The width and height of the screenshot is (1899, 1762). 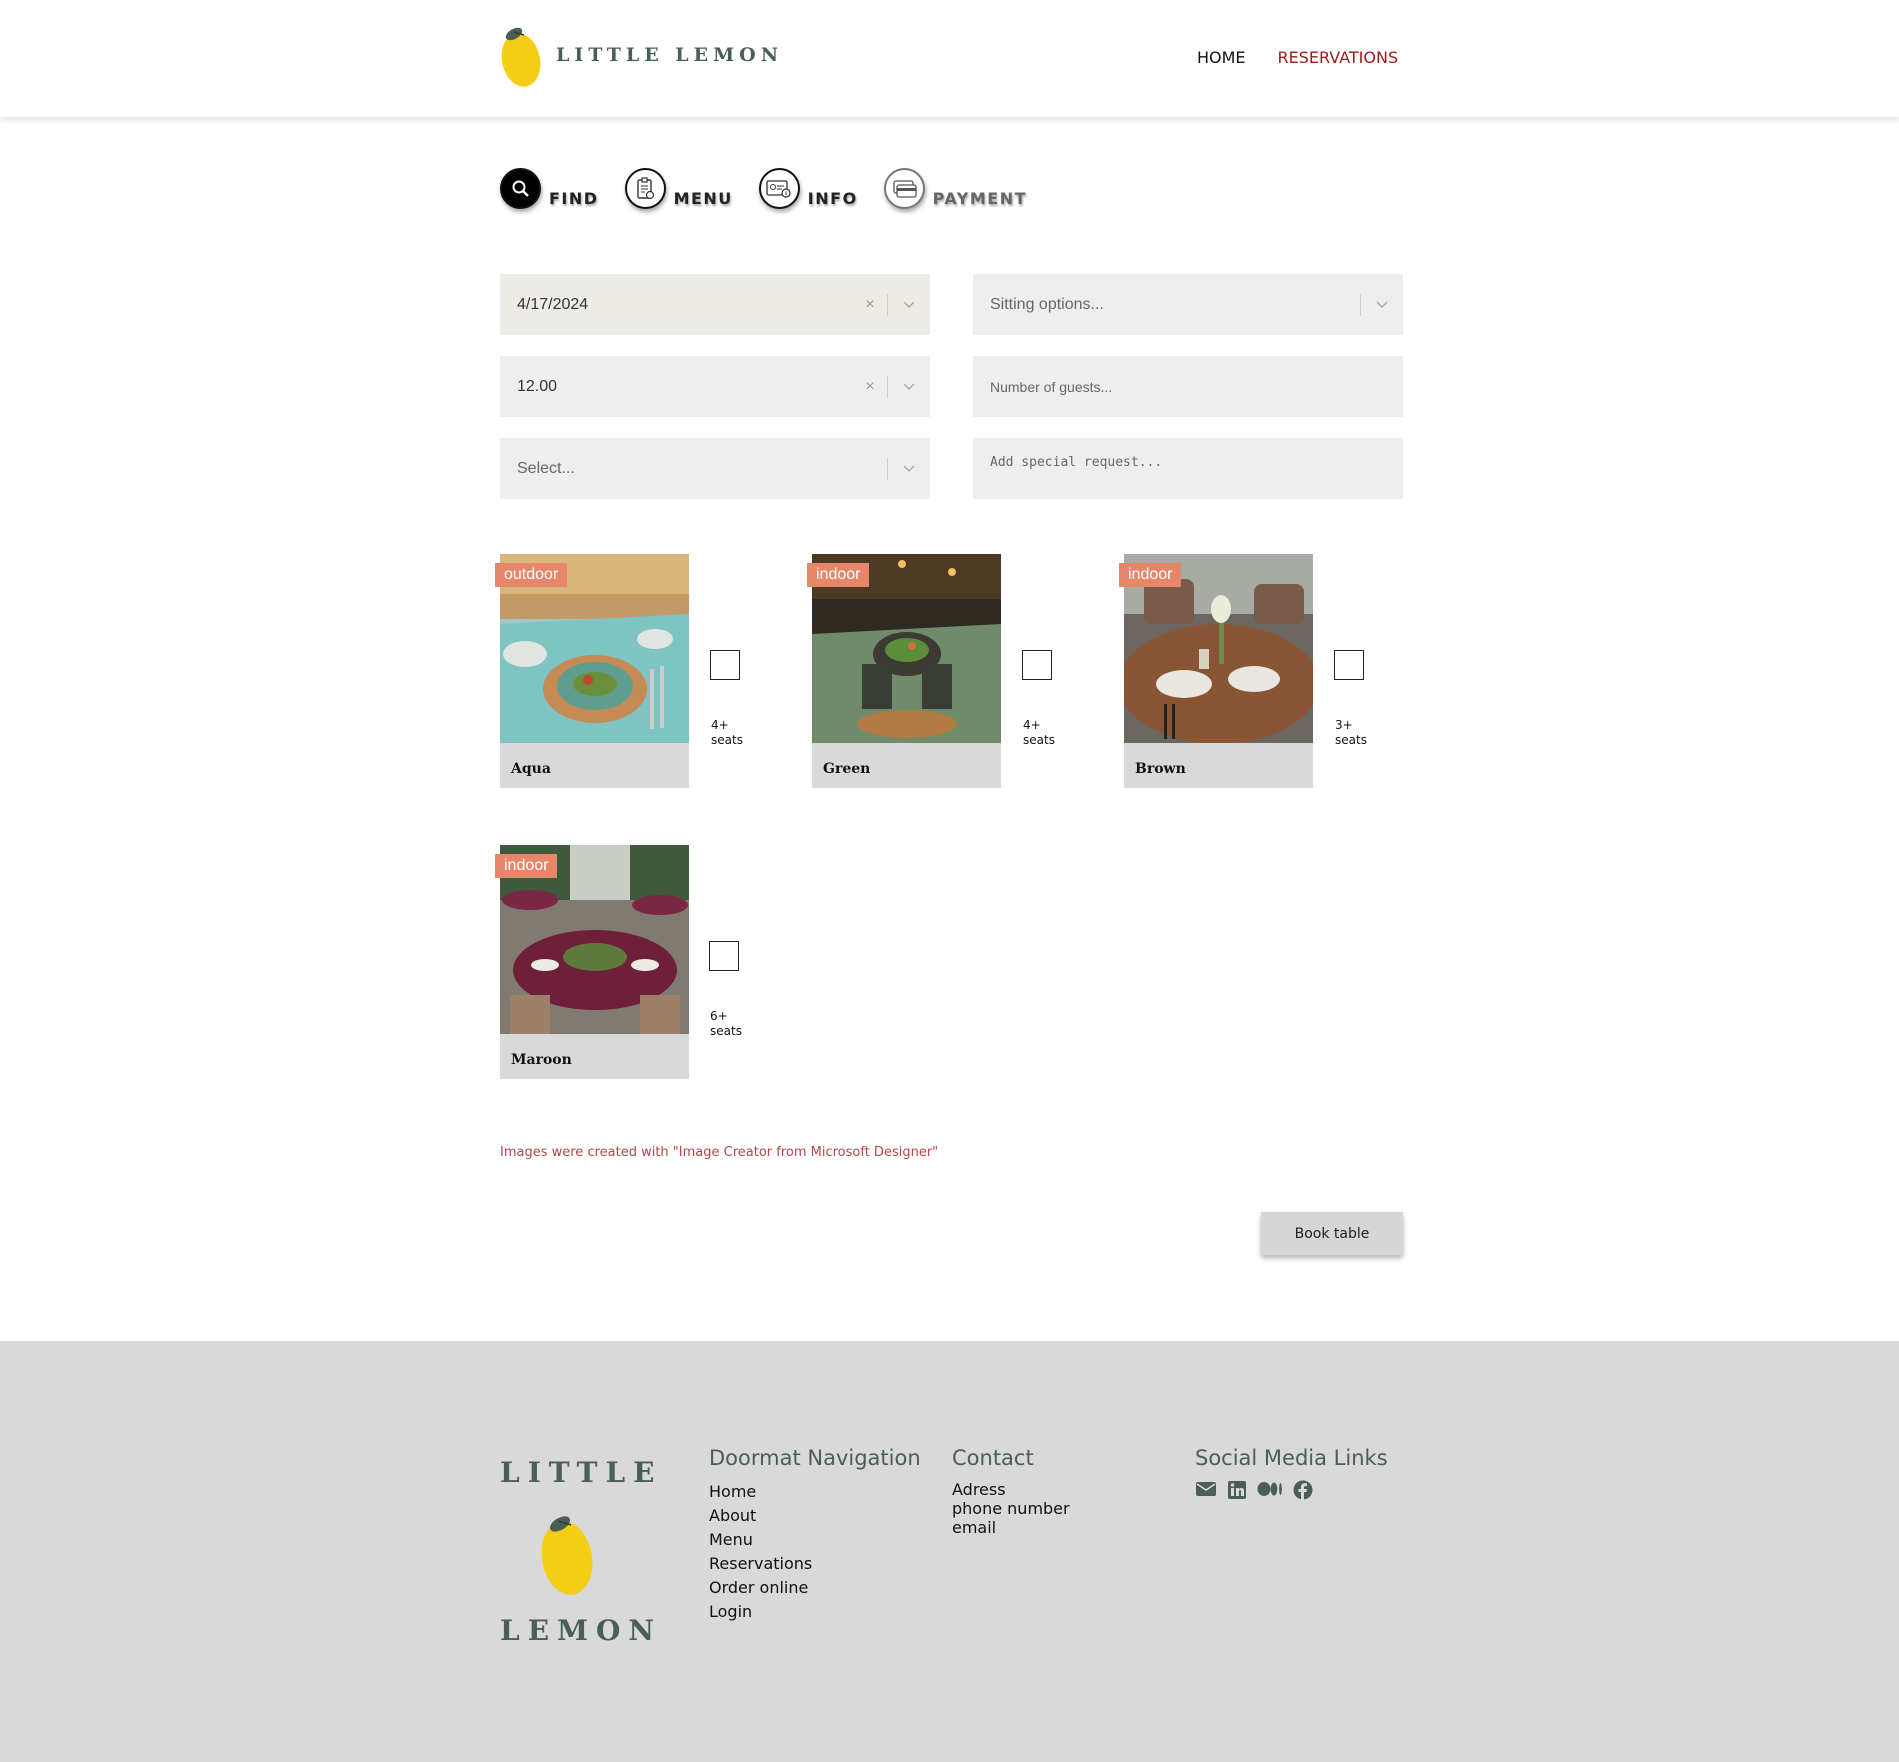 What do you see at coordinates (808, 188) in the screenshot?
I see `step-info: INFO` at bounding box center [808, 188].